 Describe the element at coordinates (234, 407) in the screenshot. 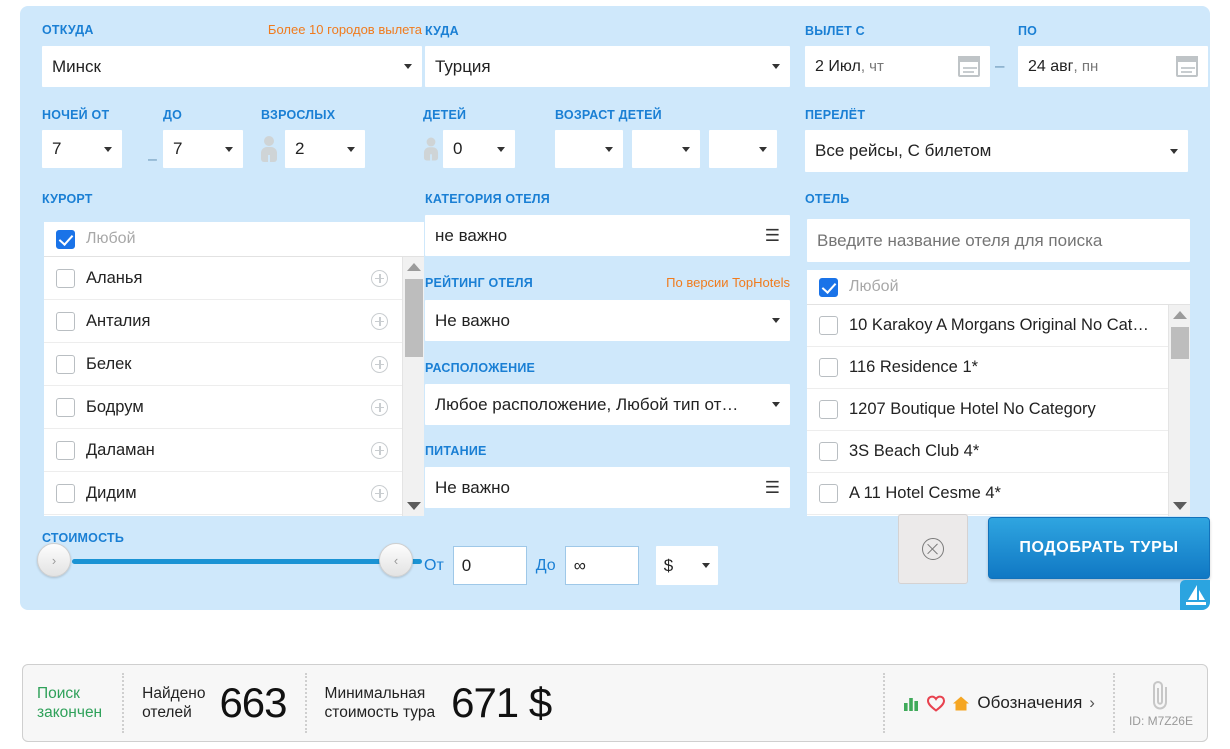

I see `resort-list-item: Бодрум` at that location.